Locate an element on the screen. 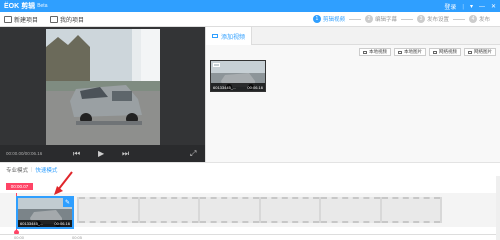 The height and width of the screenshot is (240, 500). app-title: 剪辑 is located at coordinates (28, 6).